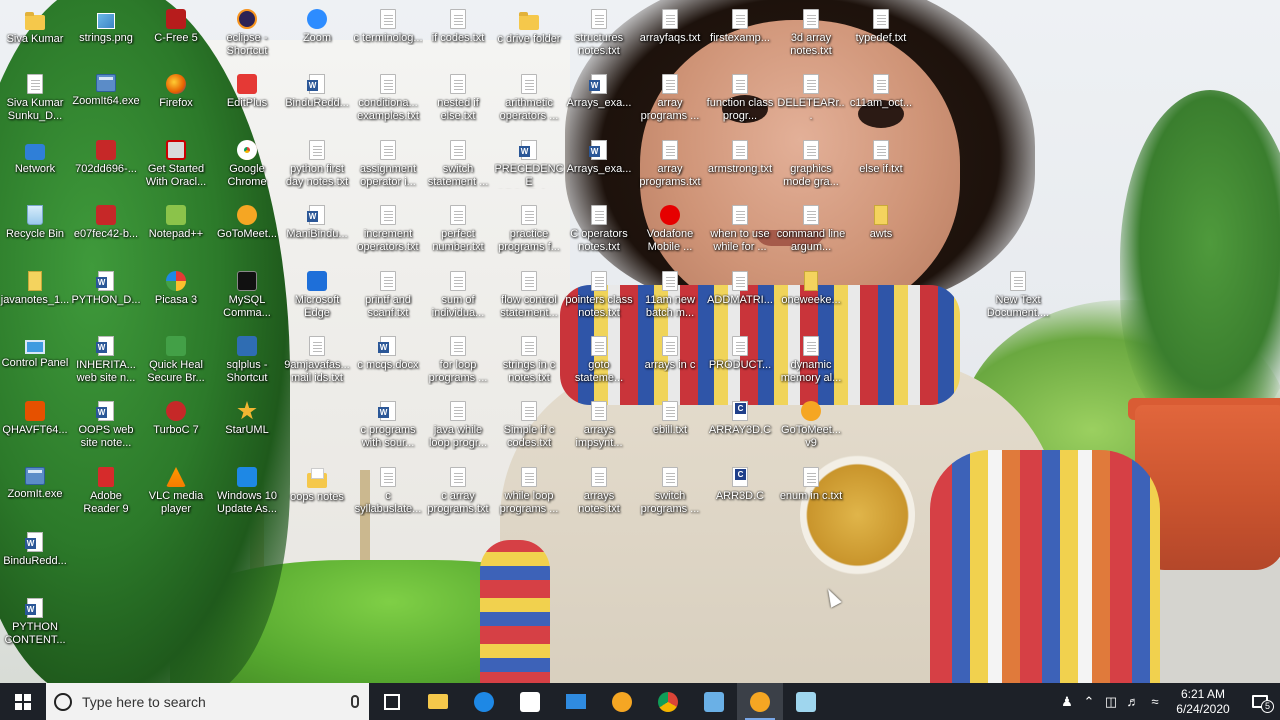  What do you see at coordinates (247, 98) in the screenshot?
I see `desktop-icon: EditPlus` at bounding box center [247, 98].